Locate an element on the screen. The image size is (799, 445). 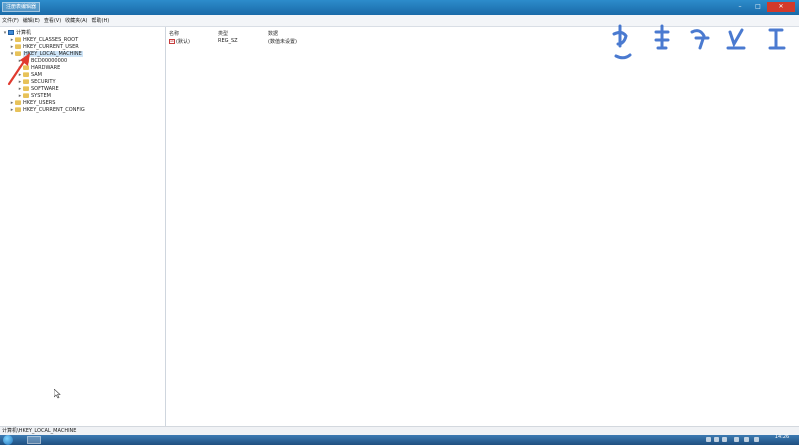
computer-icon is located at coordinates (11, 32).